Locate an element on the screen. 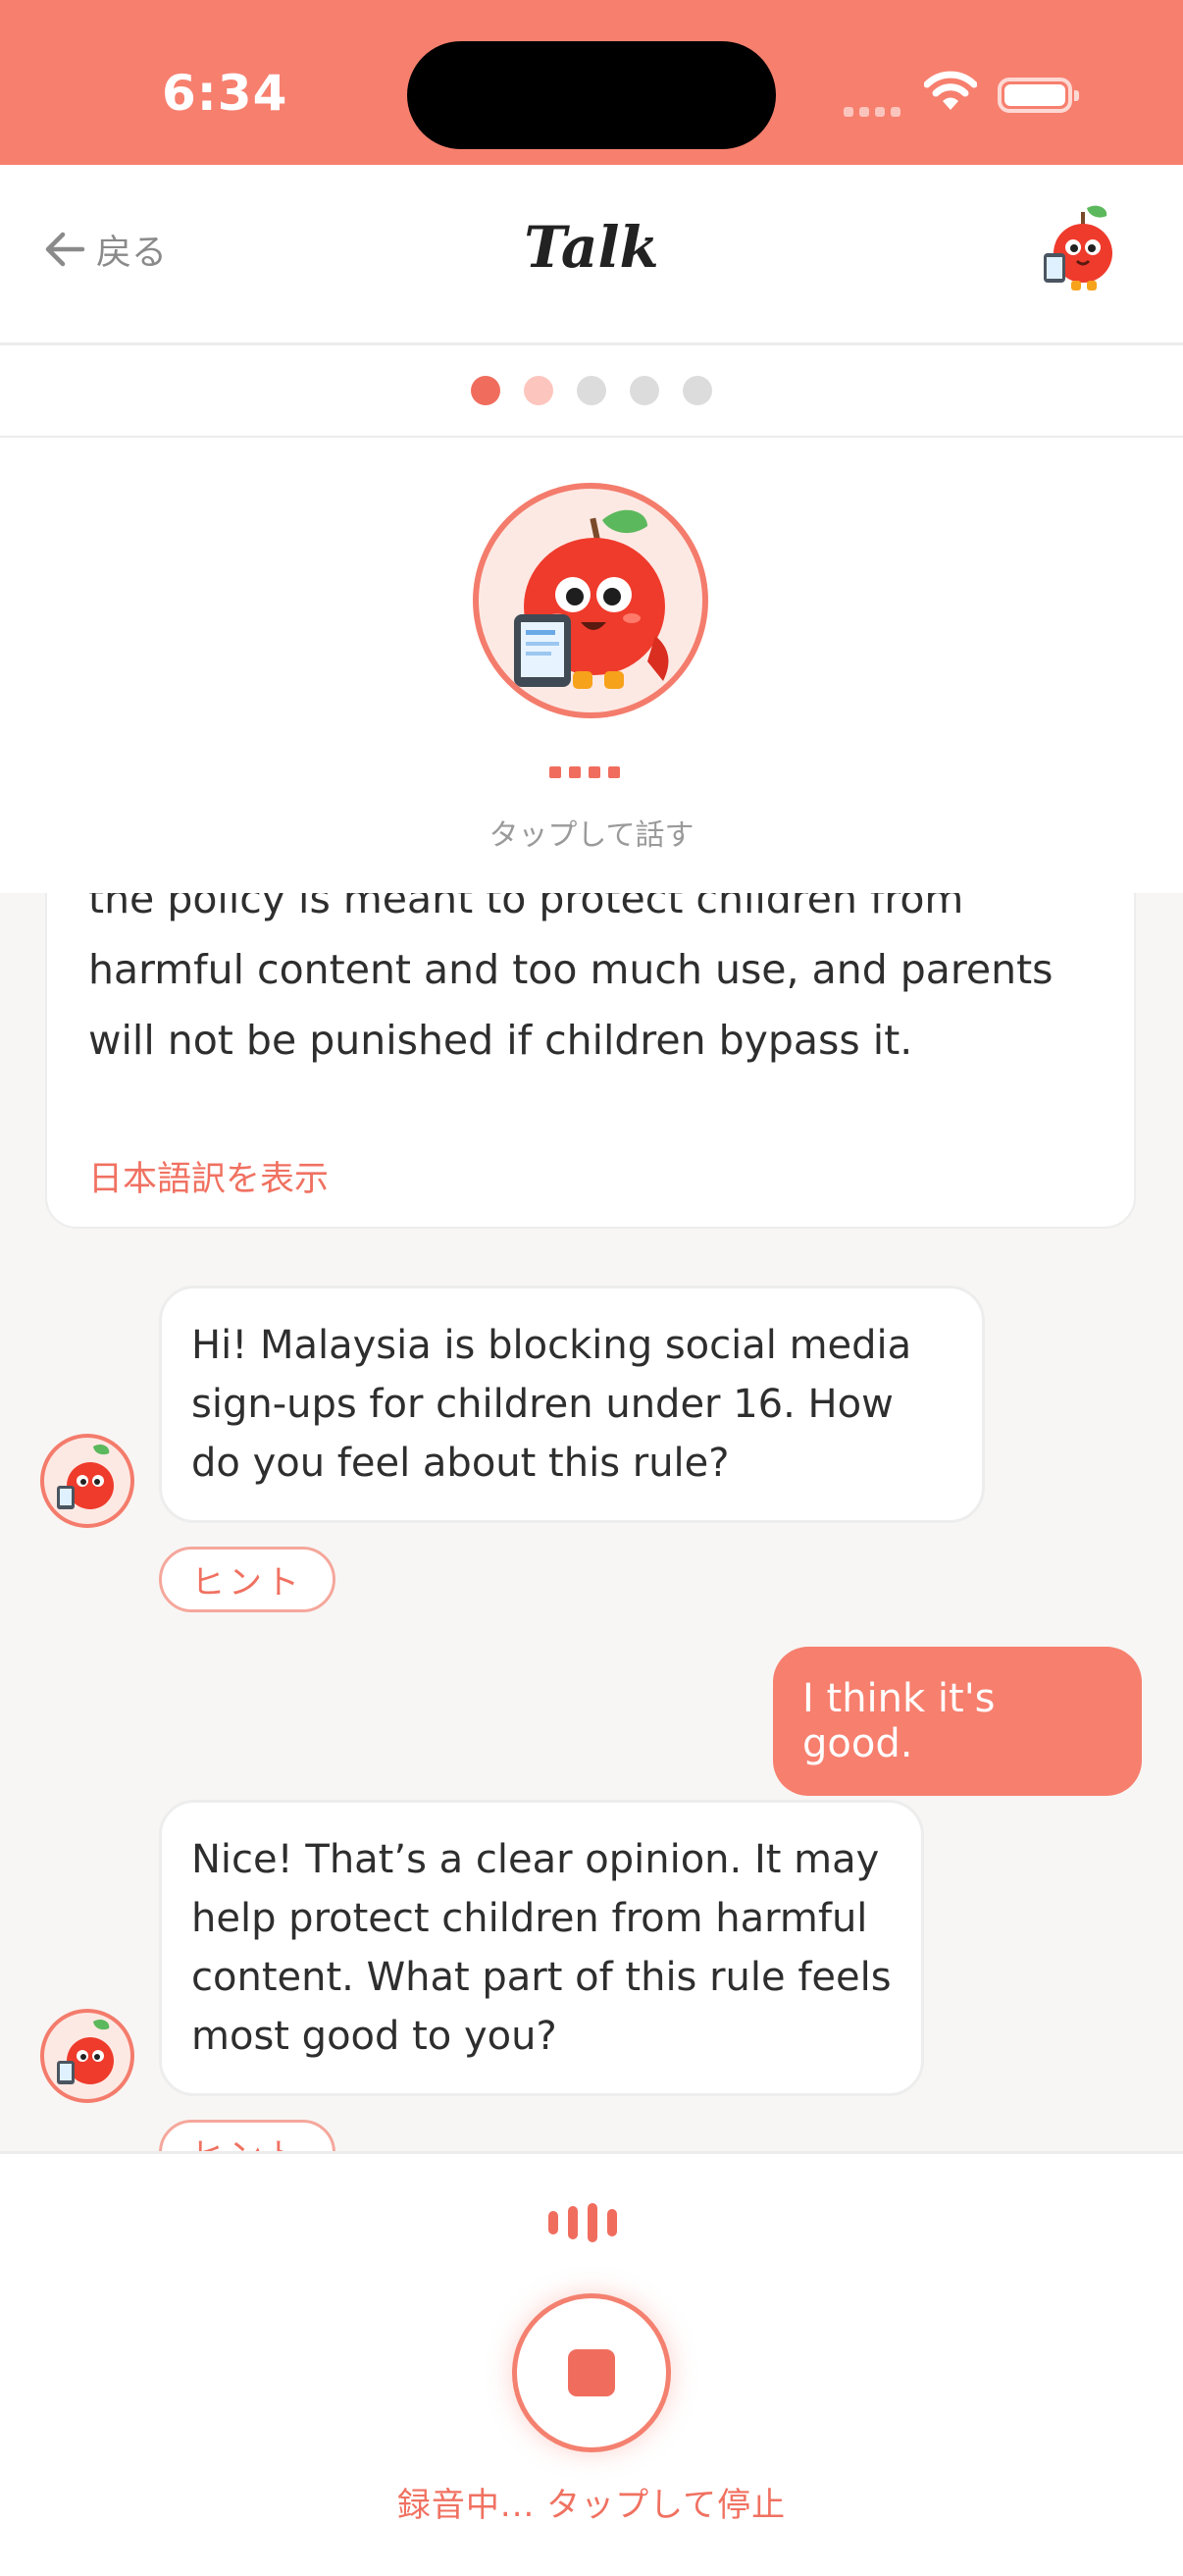 This screenshot has height=2576, width=1183. battery-icon is located at coordinates (1038, 95).